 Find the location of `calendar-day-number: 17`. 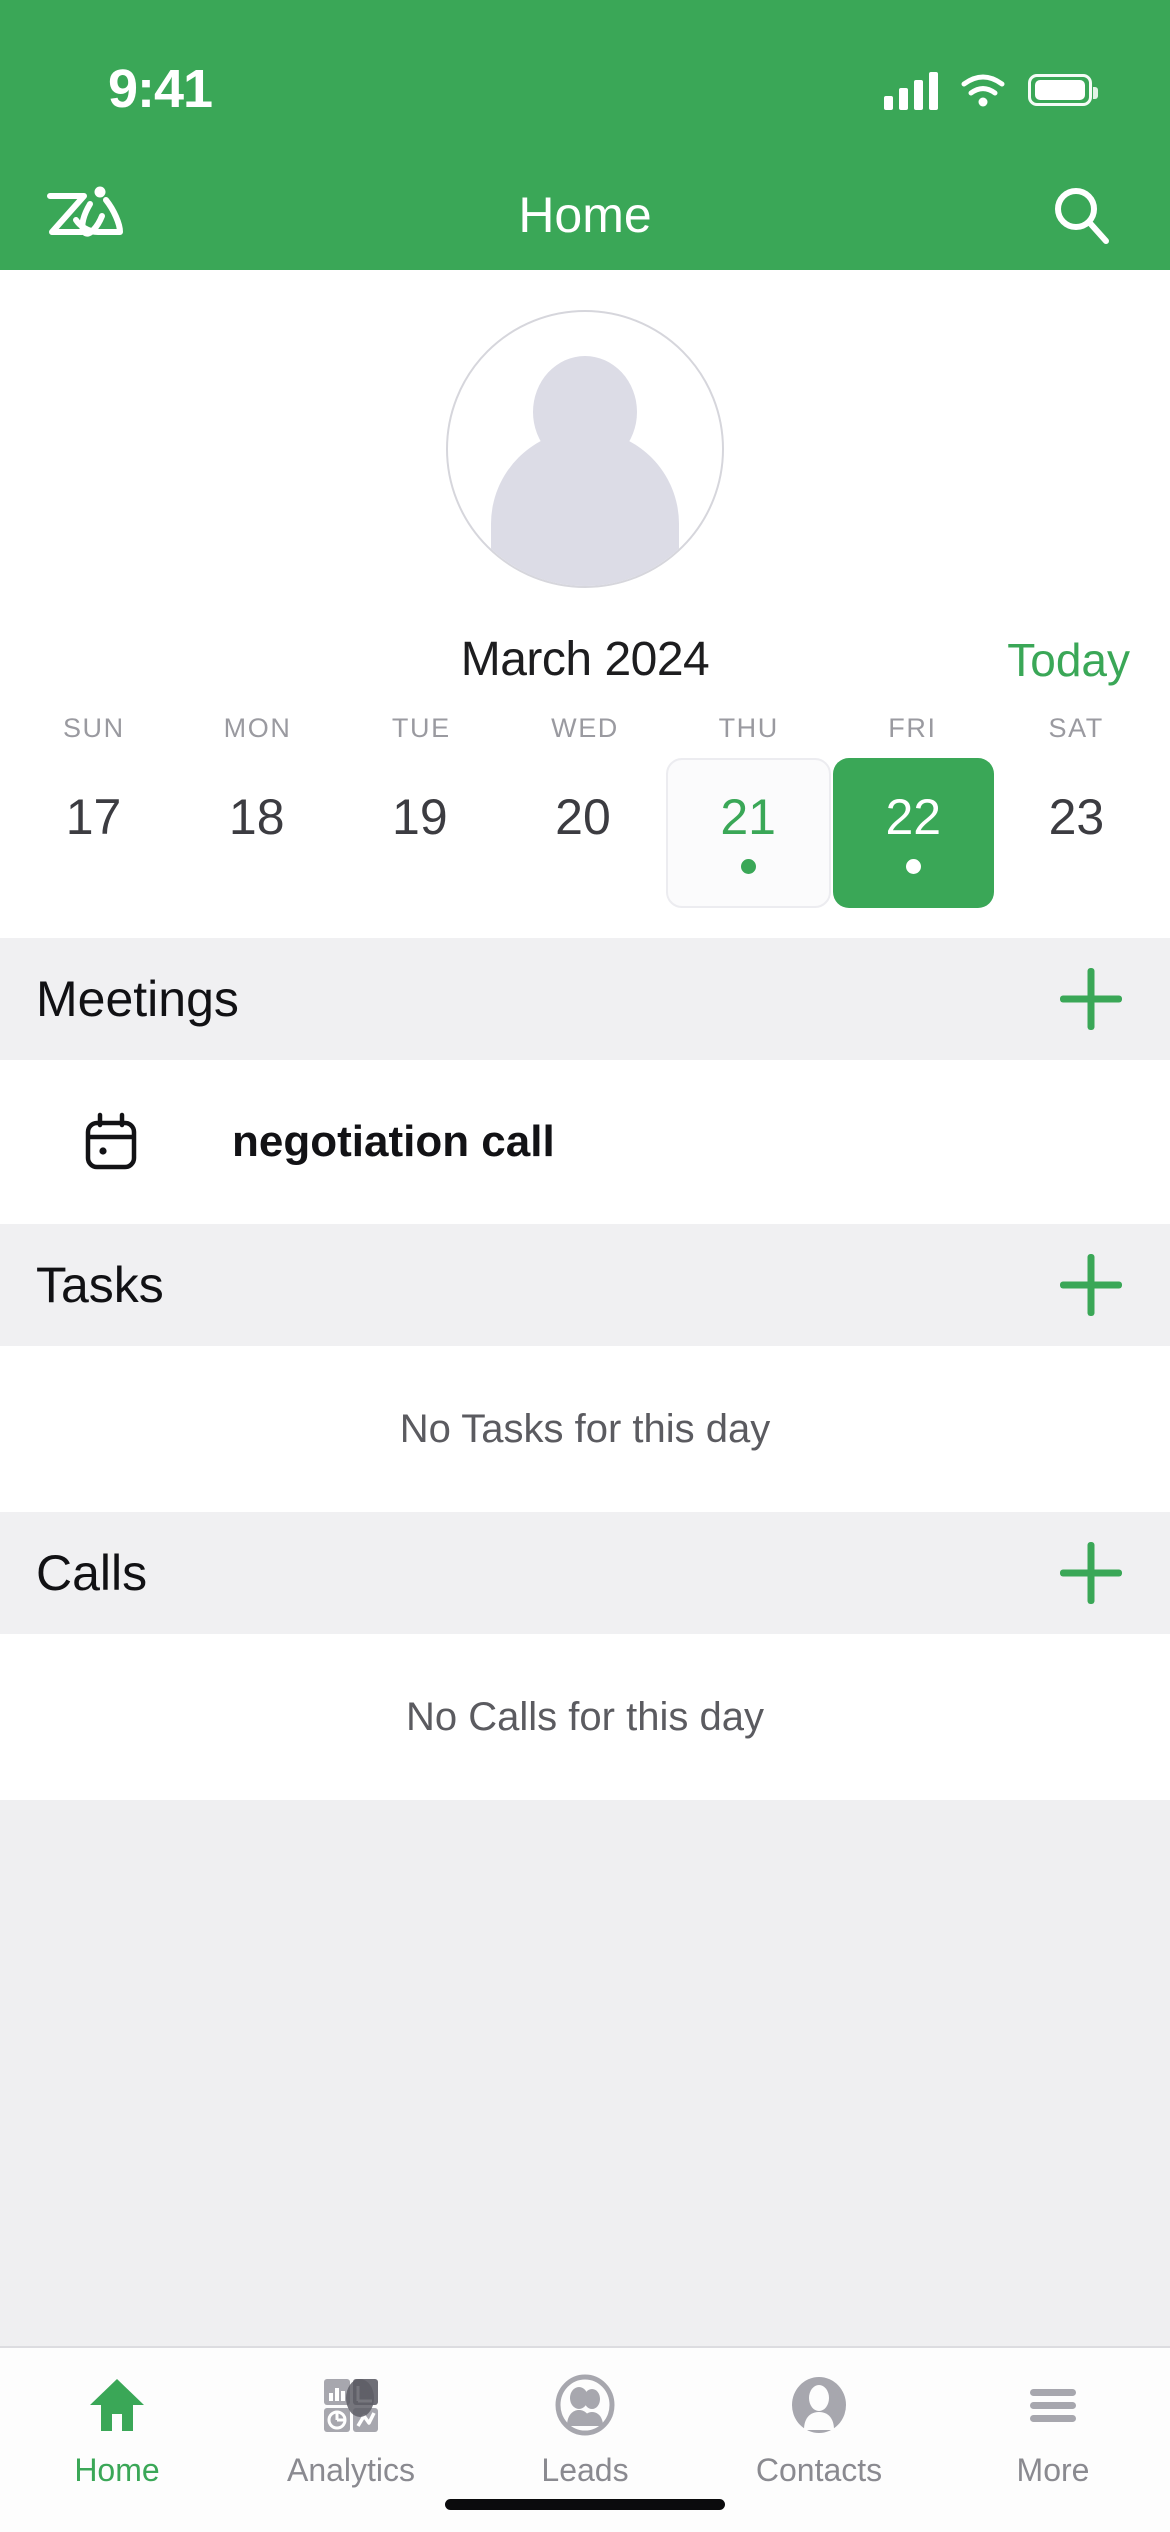

calendar-day-number: 17 is located at coordinates (93, 817).